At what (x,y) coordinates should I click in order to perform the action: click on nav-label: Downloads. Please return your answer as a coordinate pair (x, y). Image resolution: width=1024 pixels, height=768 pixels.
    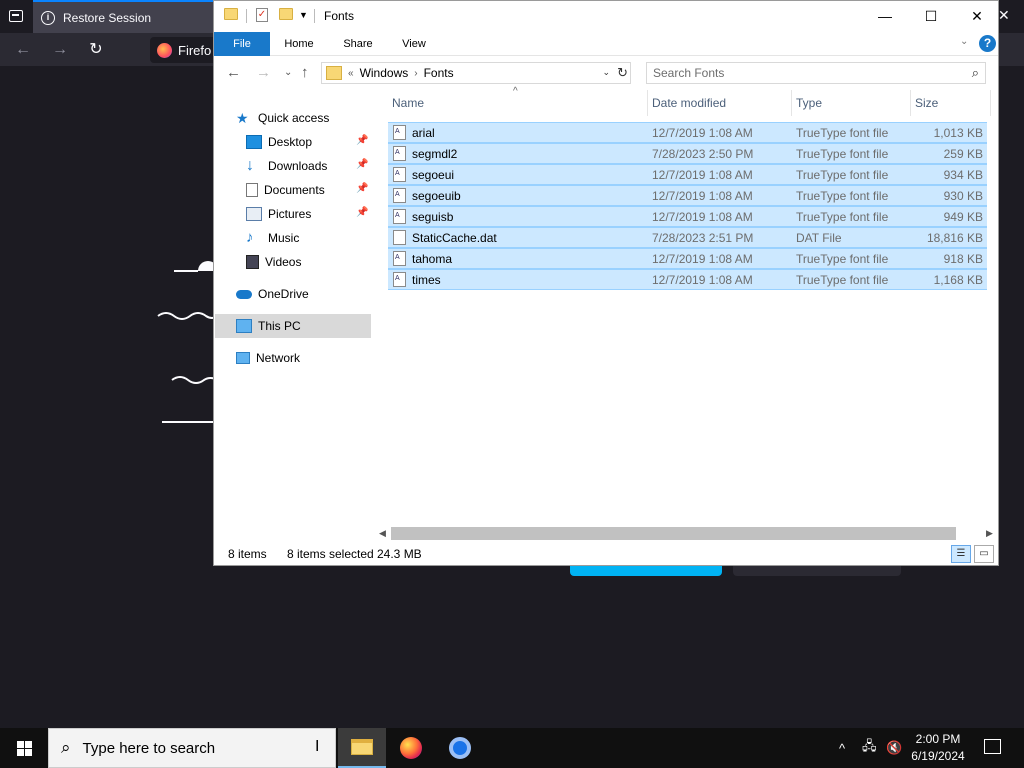
    Looking at the image, I should click on (298, 166).